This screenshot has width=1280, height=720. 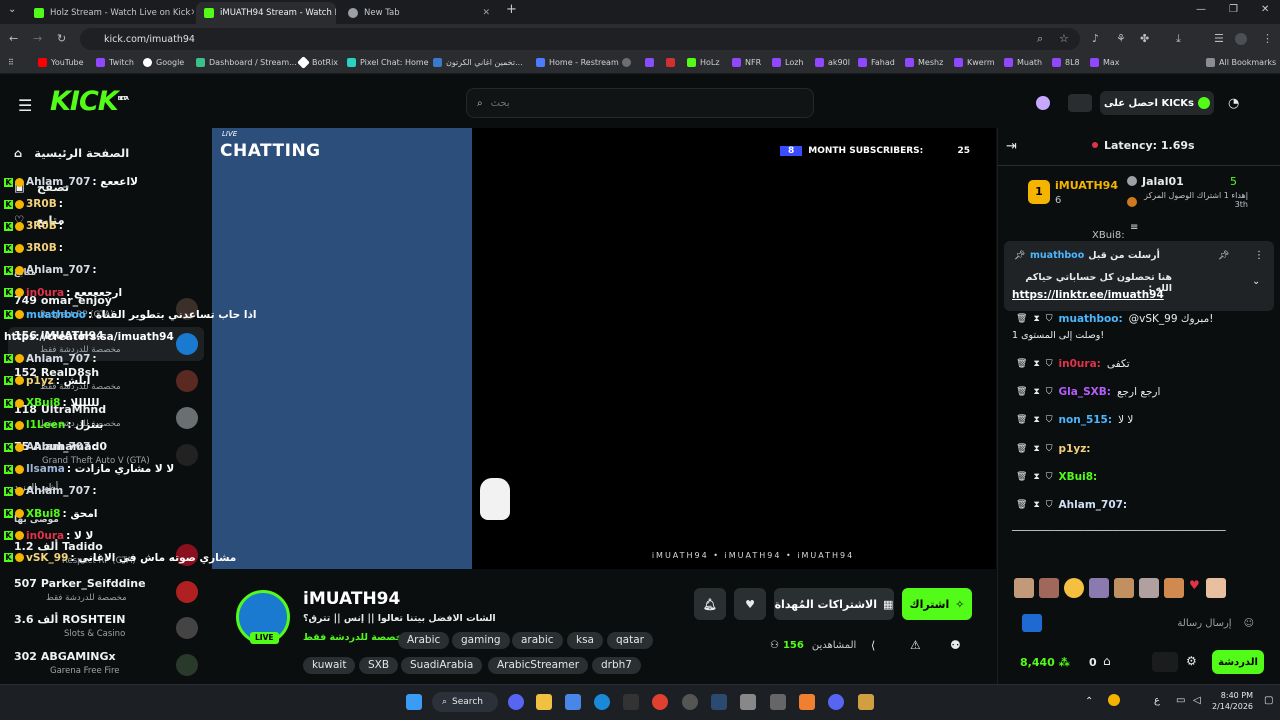 I want to click on tag: kuwait, so click(x=329, y=665).